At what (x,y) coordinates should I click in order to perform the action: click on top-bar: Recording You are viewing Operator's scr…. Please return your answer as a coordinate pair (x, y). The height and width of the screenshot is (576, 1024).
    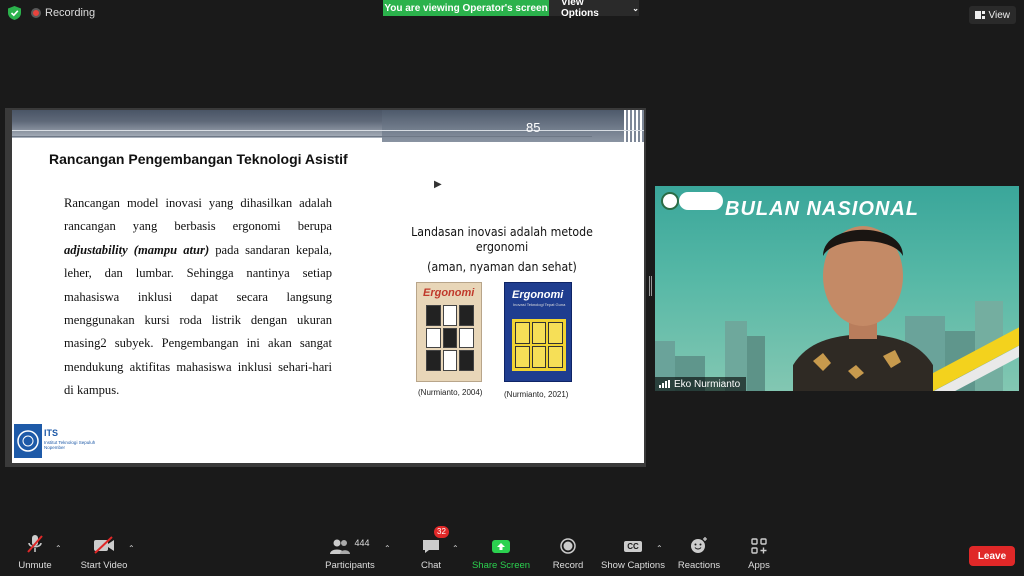
    Looking at the image, I should click on (512, 15).